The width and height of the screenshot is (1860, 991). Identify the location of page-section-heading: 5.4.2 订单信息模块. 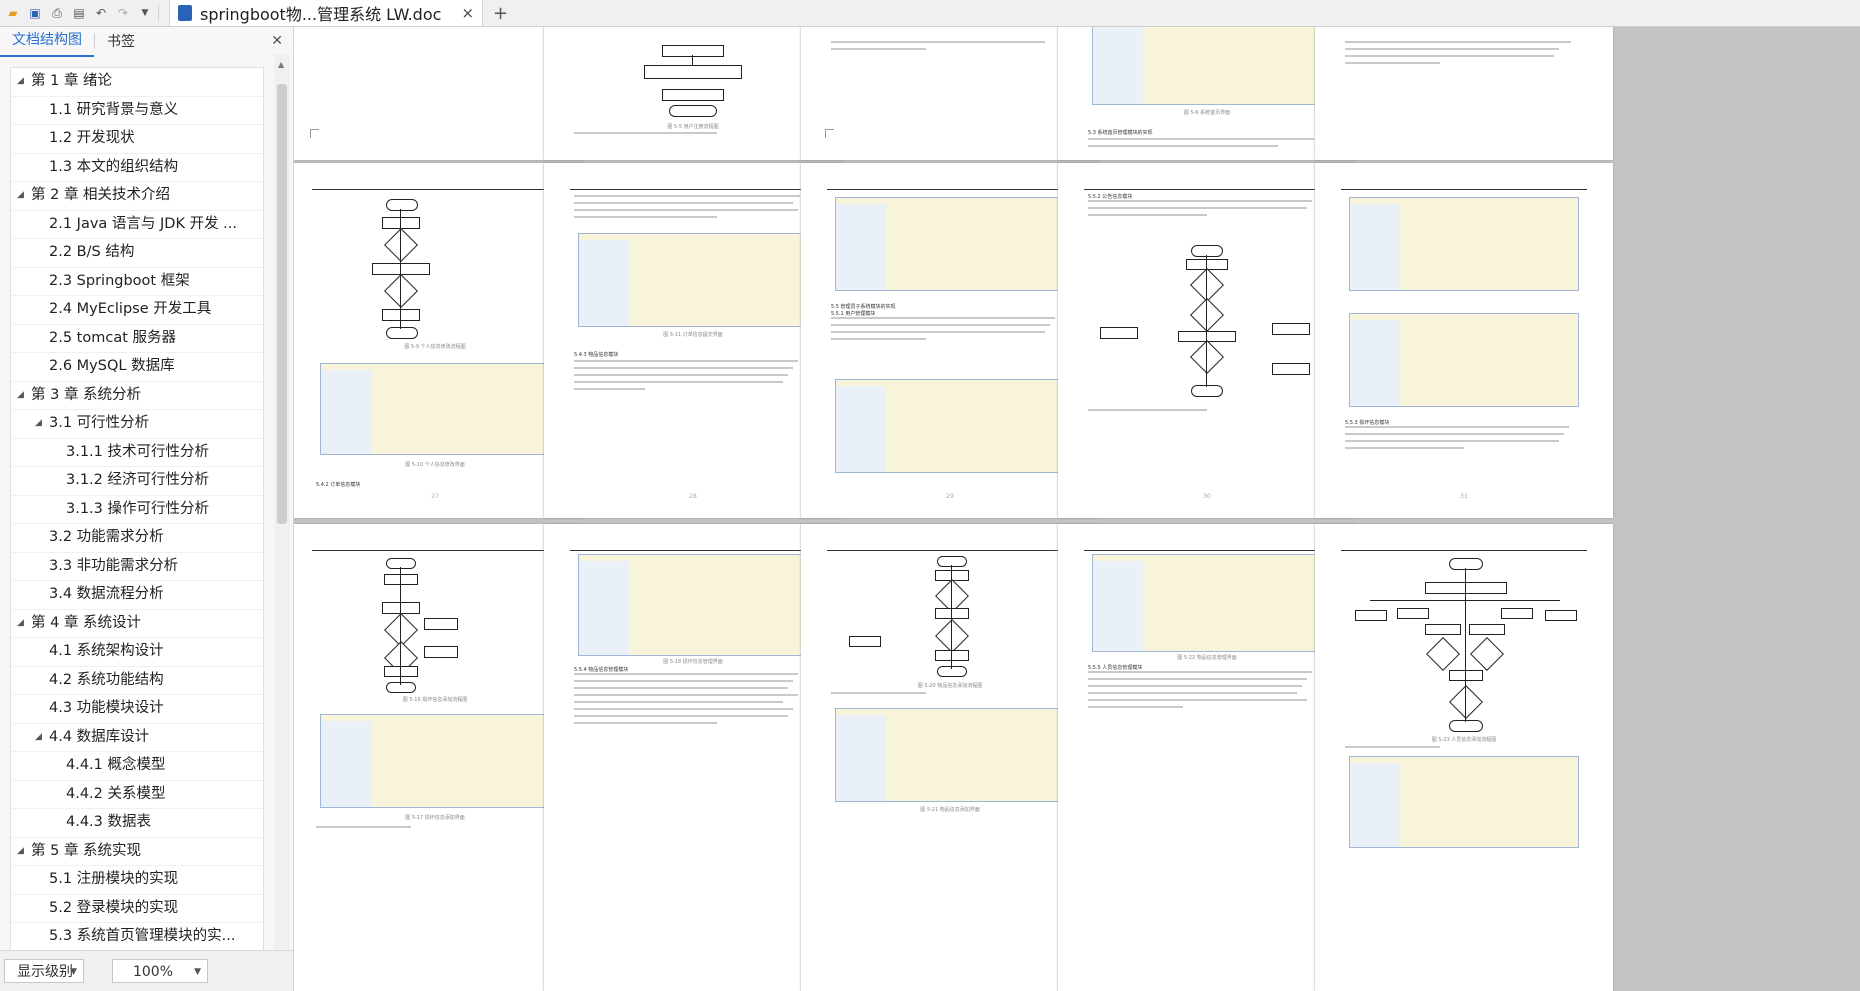
(338, 485).